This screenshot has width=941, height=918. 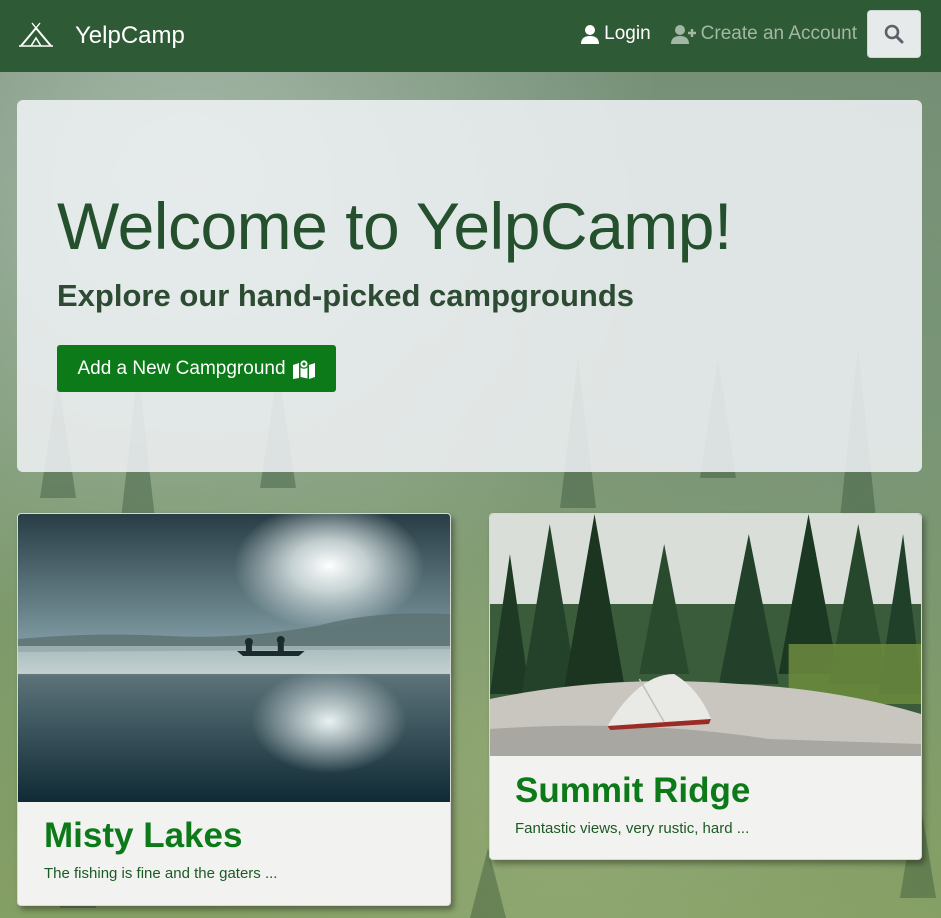 I want to click on campground-image-summit-ridge, so click(x=705, y=635).